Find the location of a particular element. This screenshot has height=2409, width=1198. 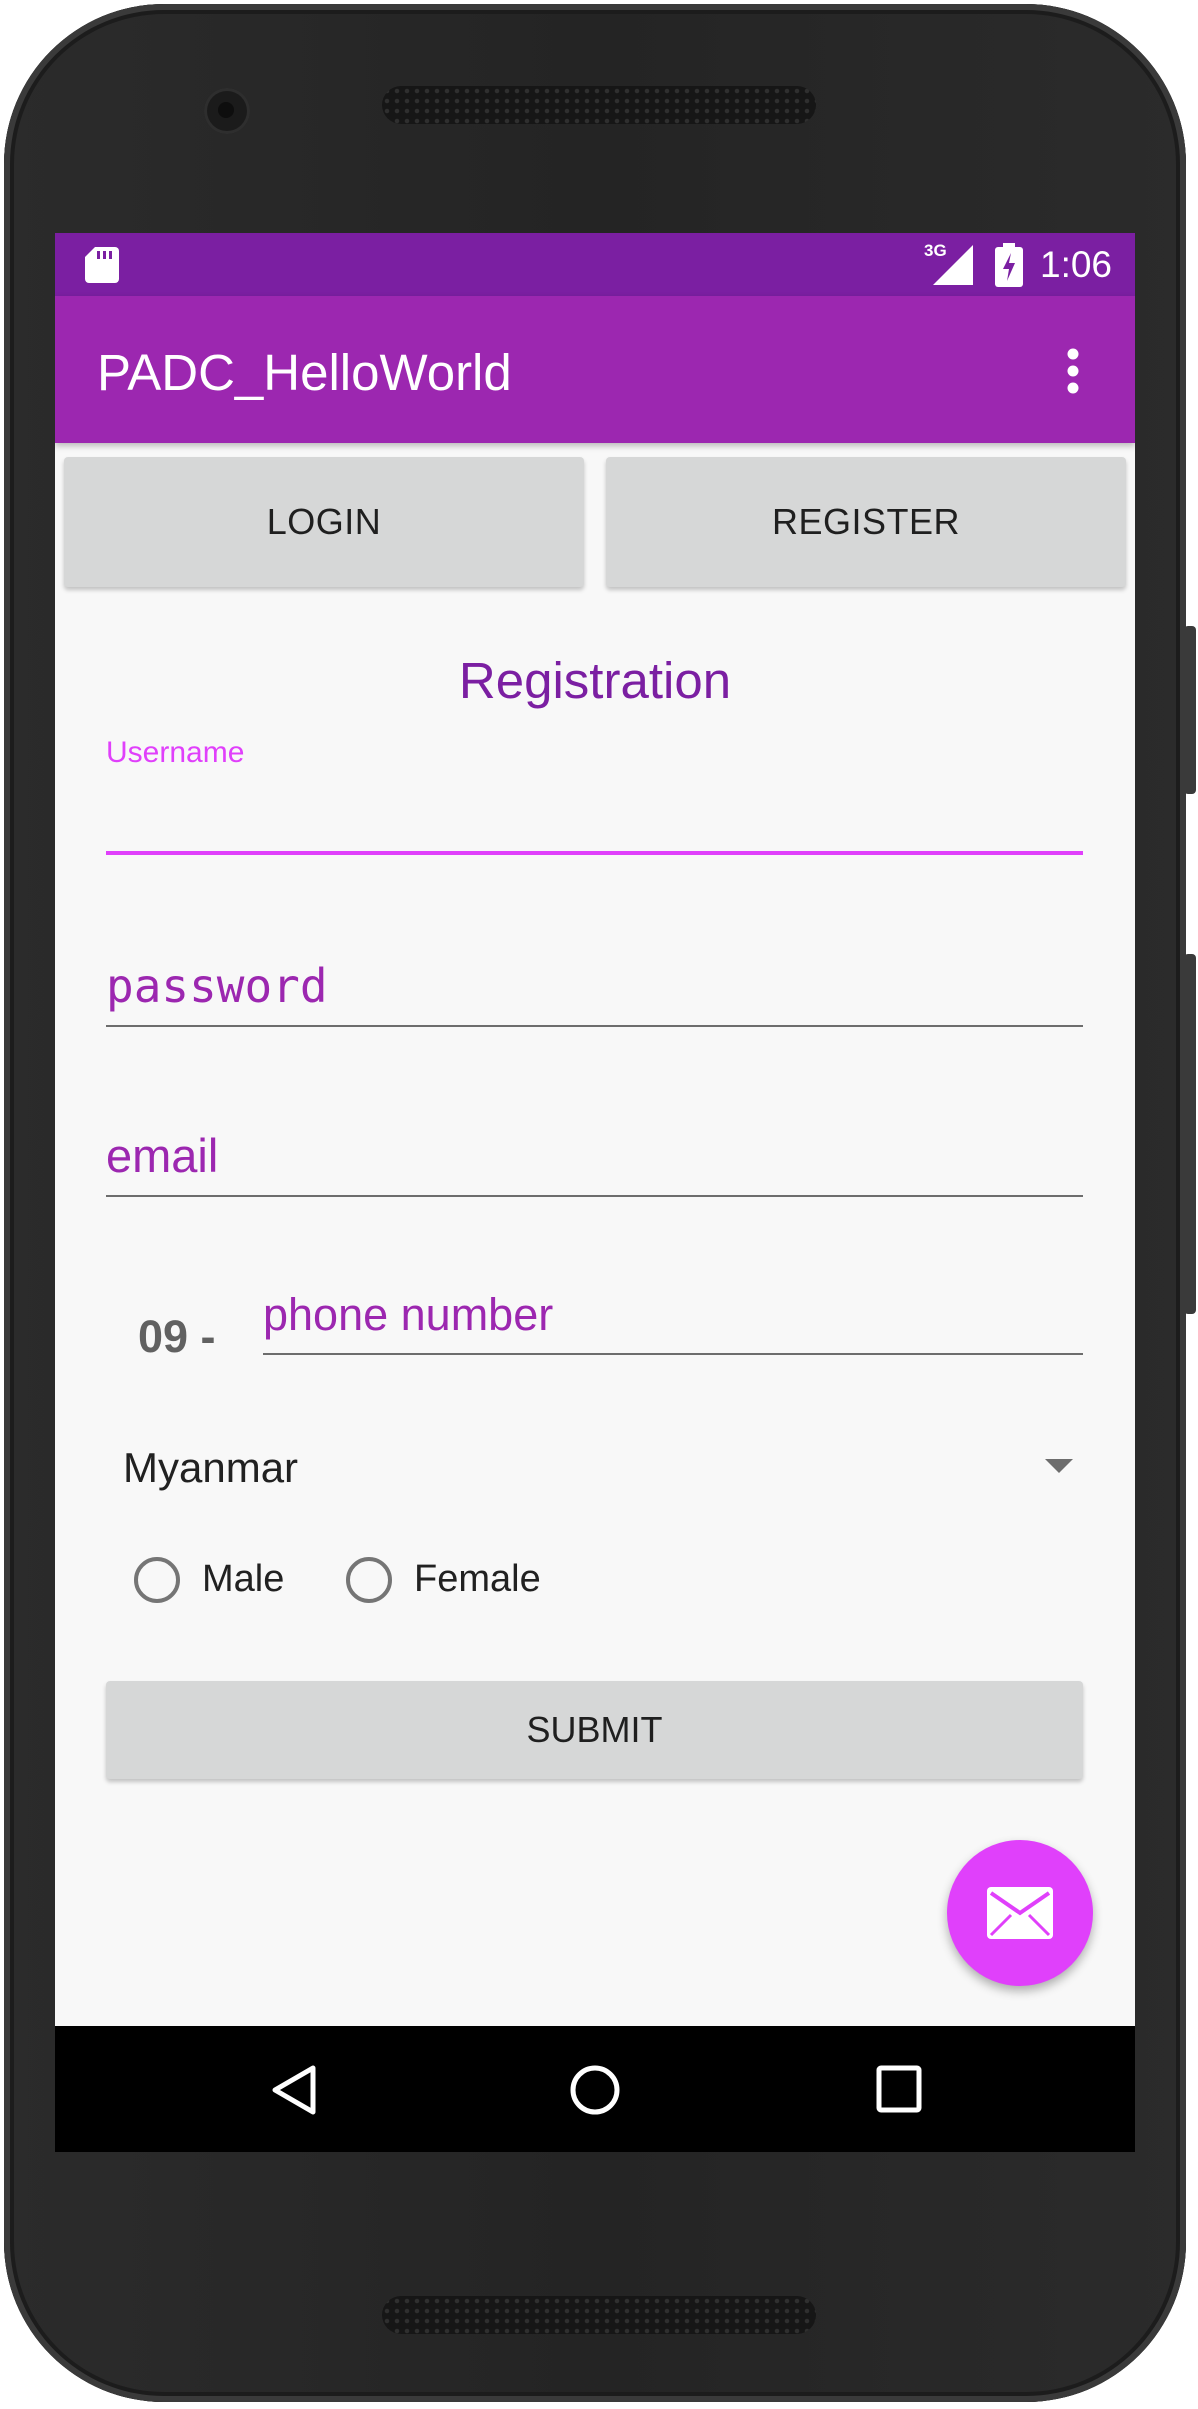

phone-number-field: phone number is located at coordinates (673, 1319).